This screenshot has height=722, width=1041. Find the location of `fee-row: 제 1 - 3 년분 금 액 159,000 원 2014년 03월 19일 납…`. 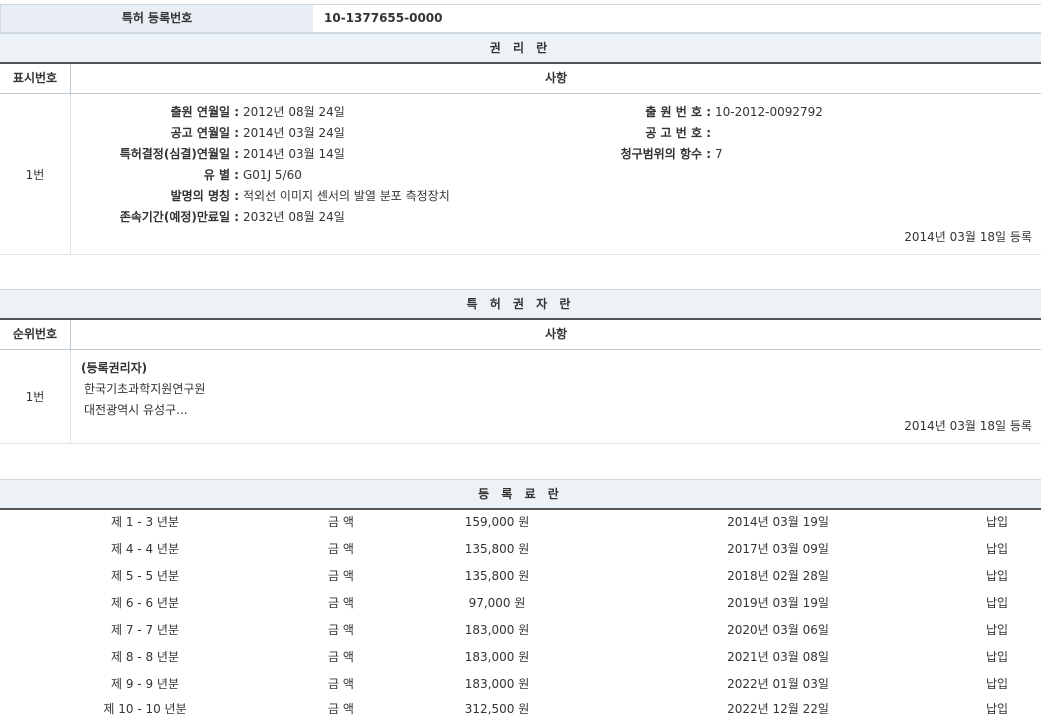

fee-row: 제 1 - 3 년분 금 액 159,000 원 2014년 03월 19일 납… is located at coordinates (520, 522).